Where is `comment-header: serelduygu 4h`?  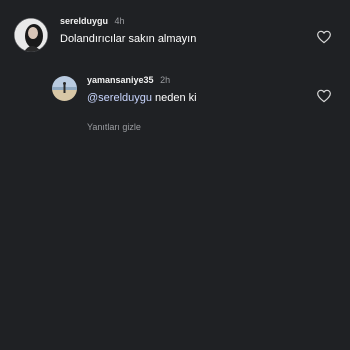
comment-header: serelduygu 4h is located at coordinates (92, 21).